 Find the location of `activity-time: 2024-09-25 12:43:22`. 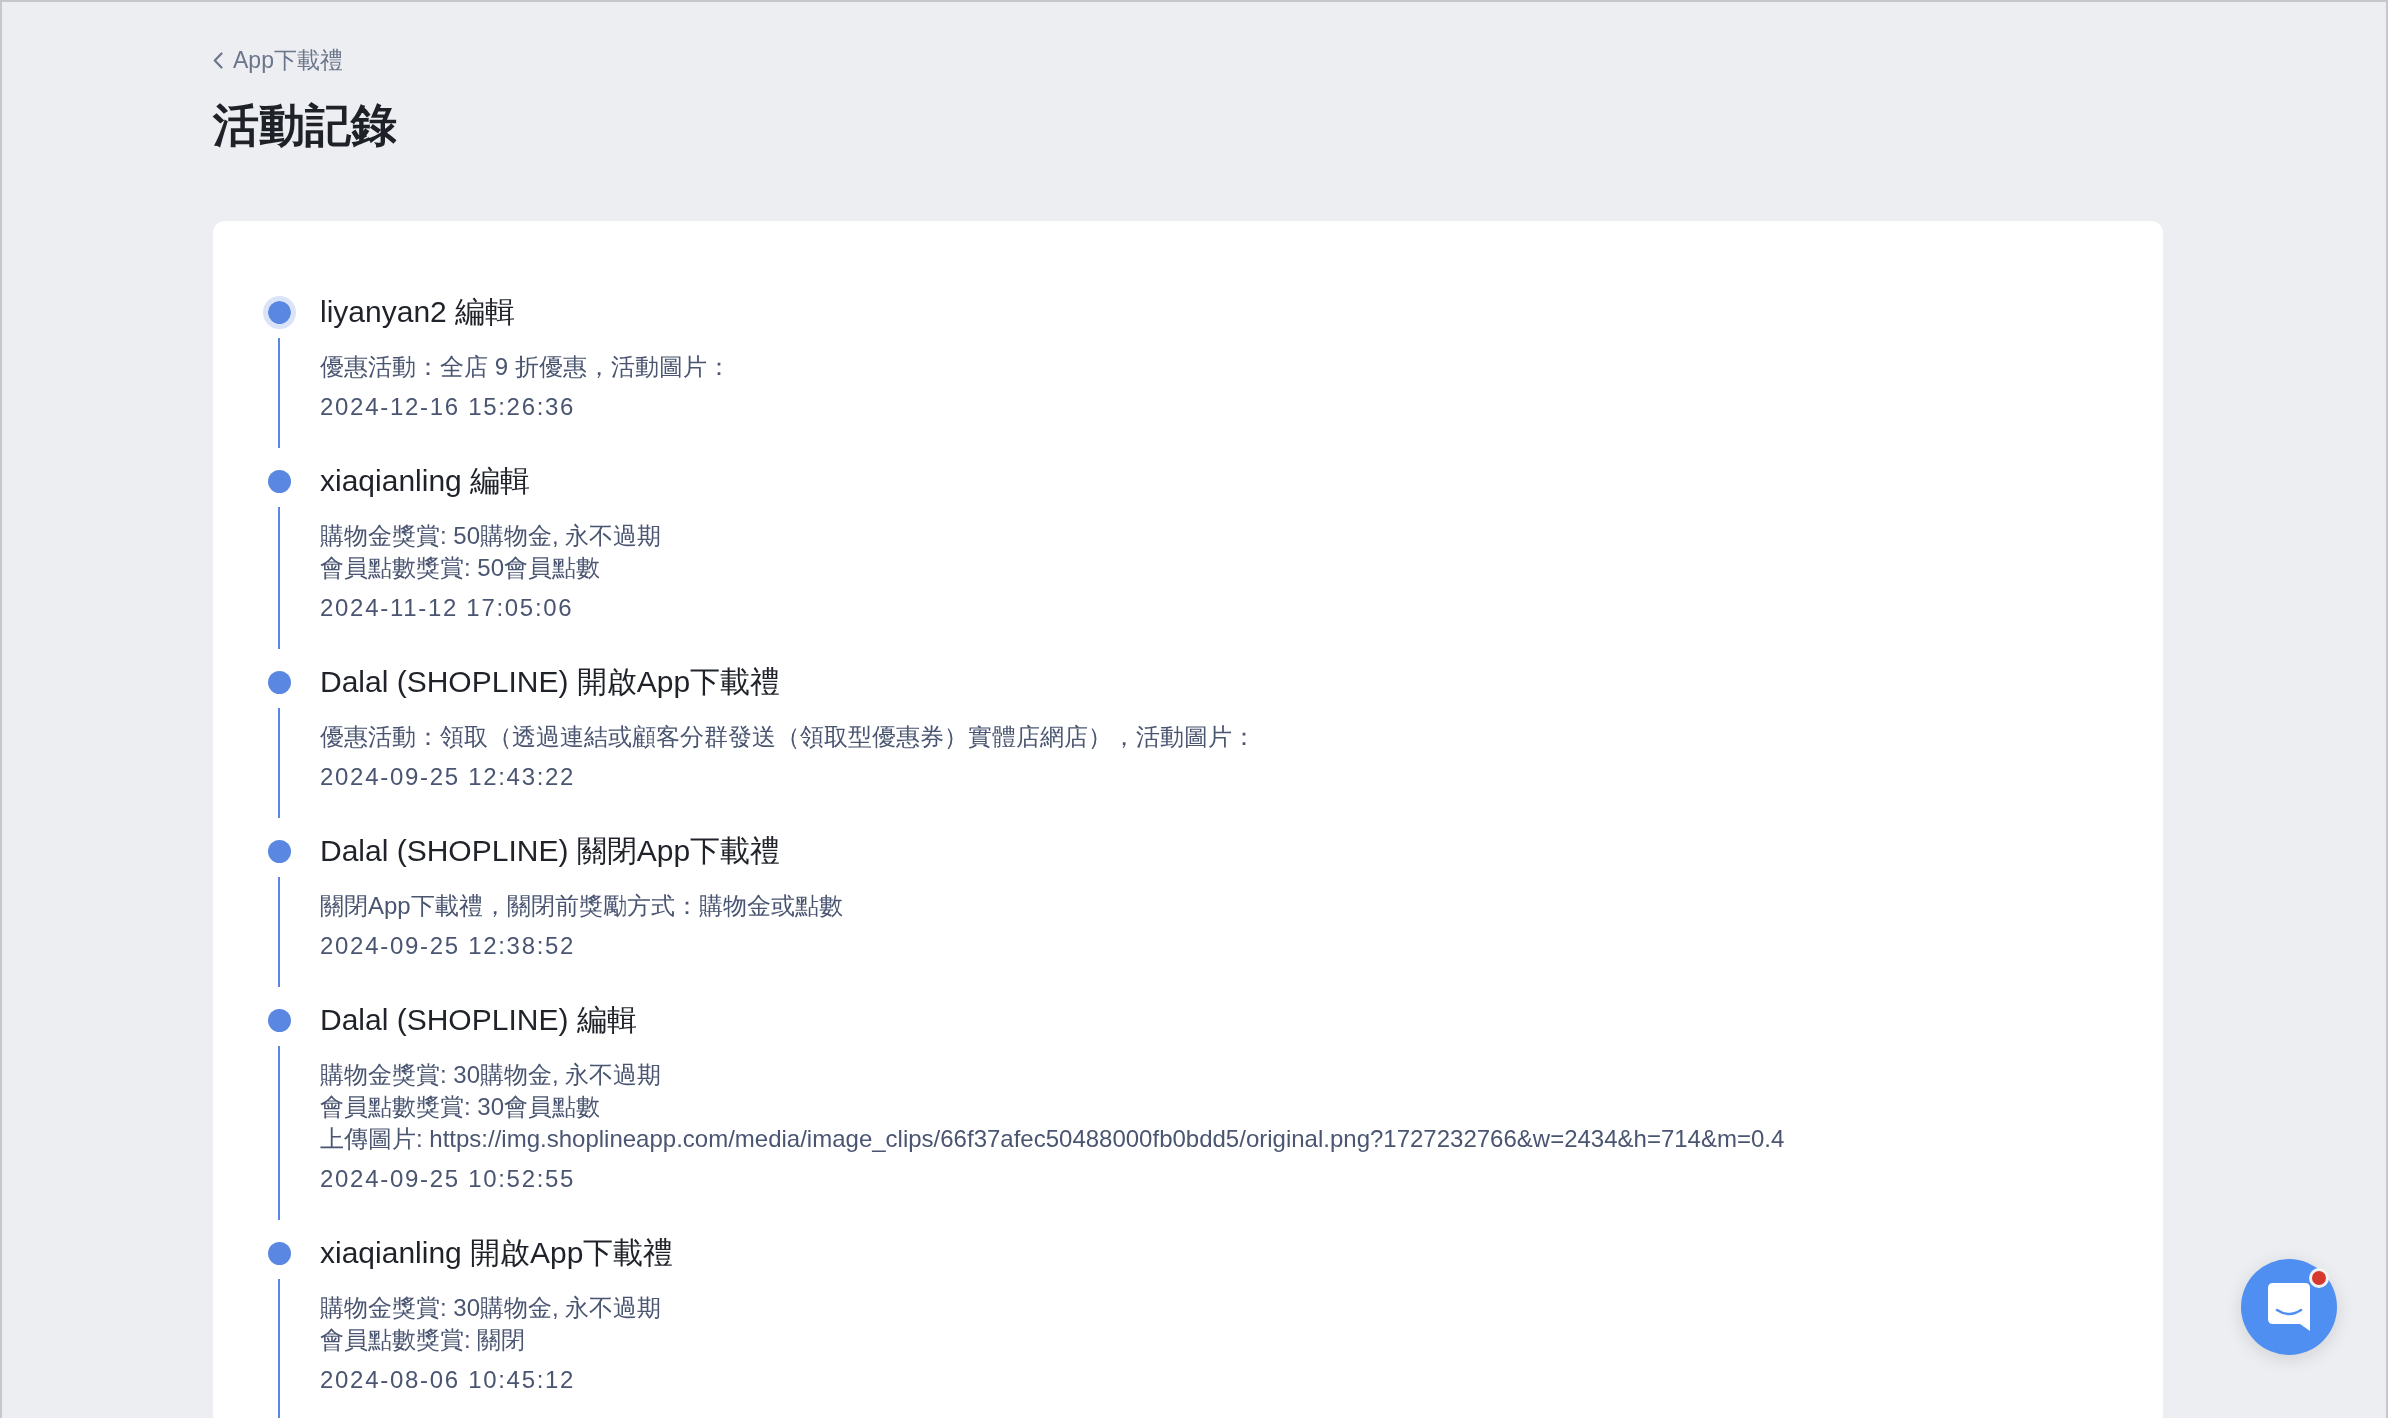

activity-time: 2024-09-25 12:43:22 is located at coordinates (448, 777).